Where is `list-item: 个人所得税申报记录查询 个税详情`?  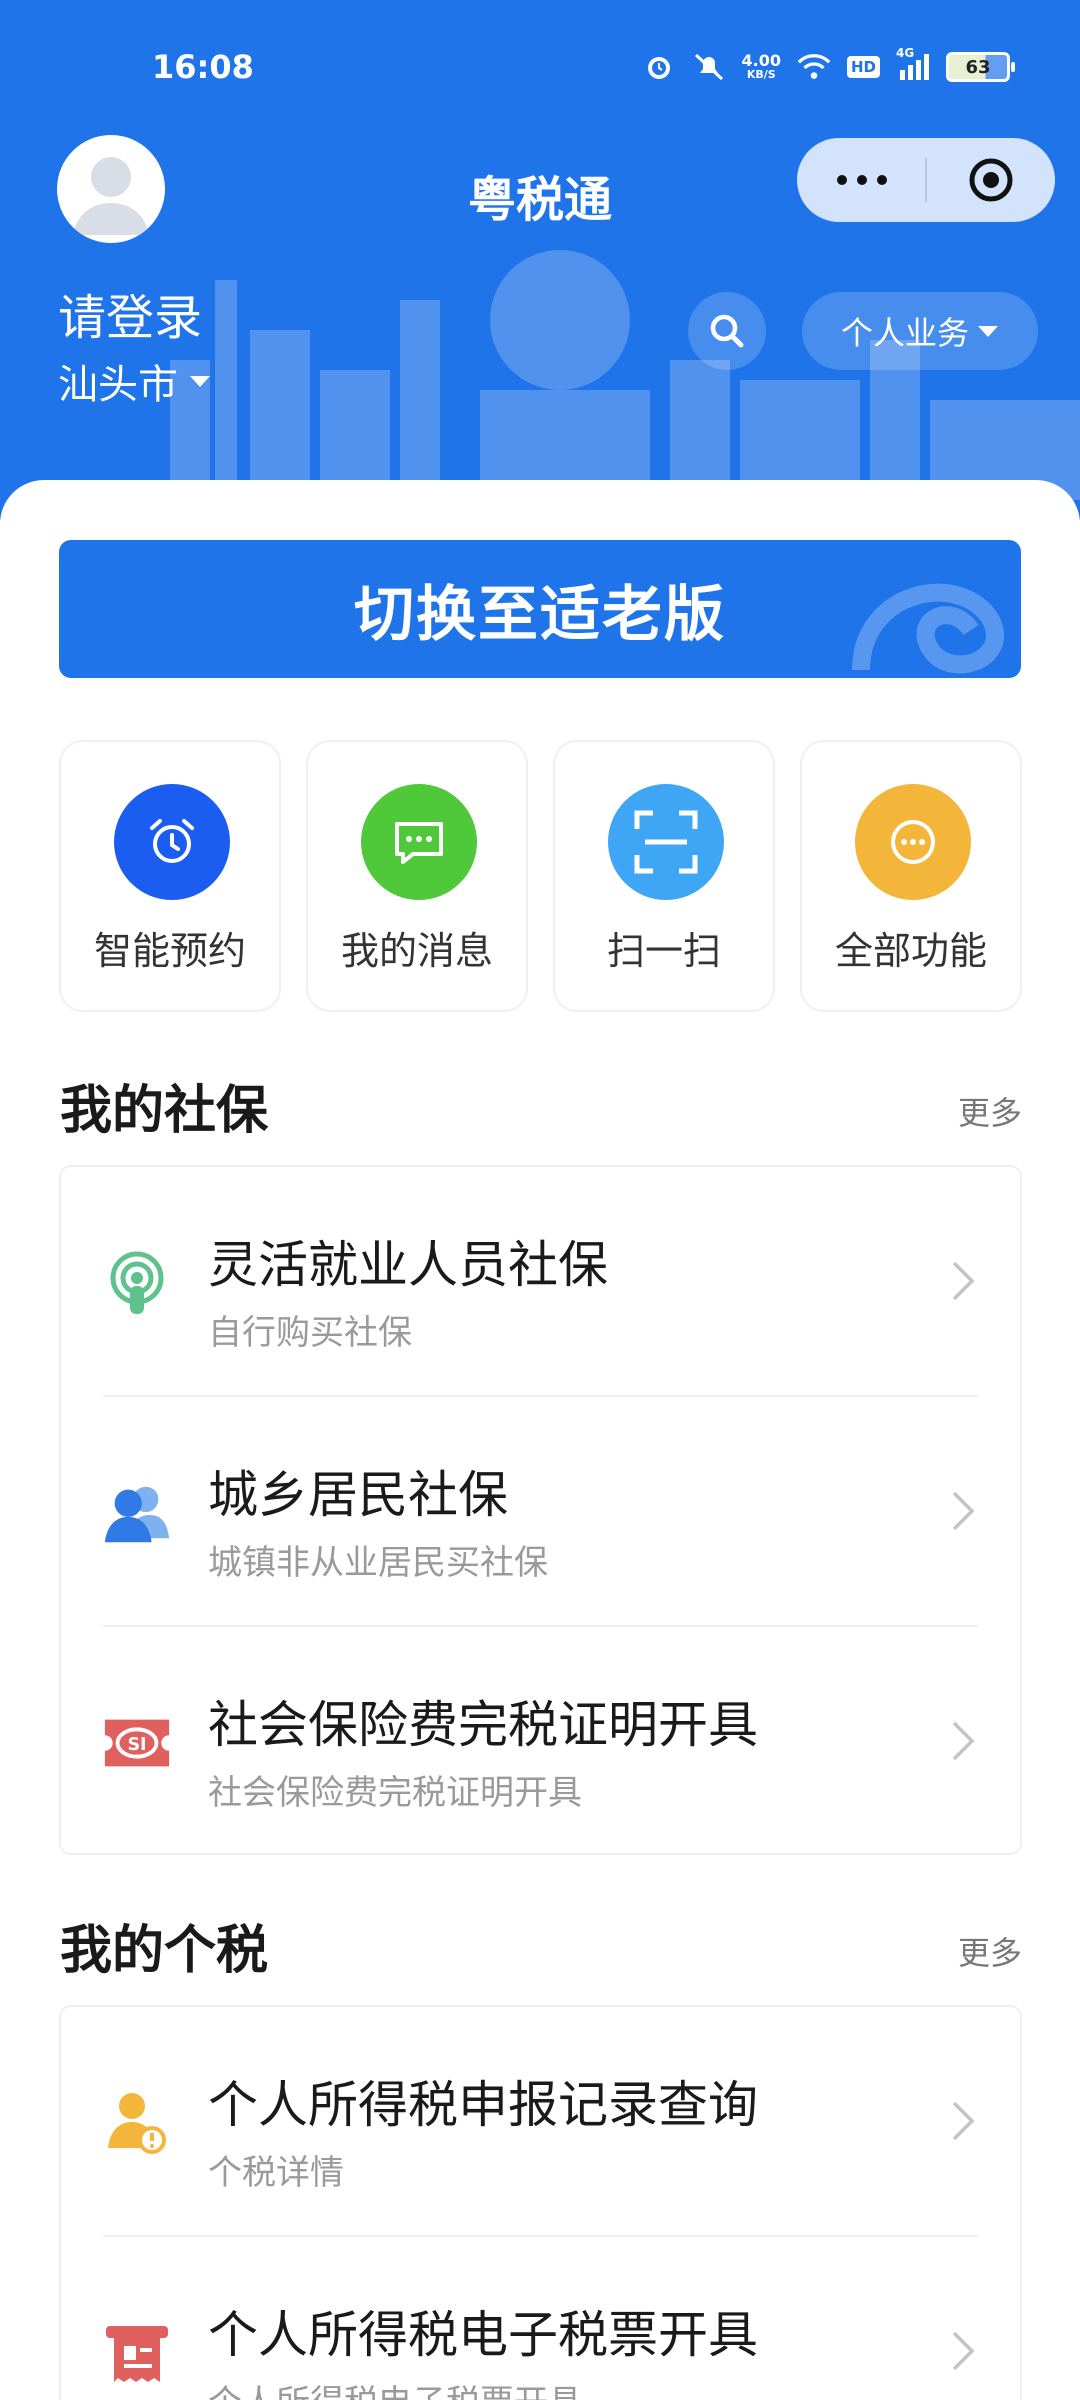 list-item: 个人所得税申报记录查询 个税详情 is located at coordinates (540, 2121).